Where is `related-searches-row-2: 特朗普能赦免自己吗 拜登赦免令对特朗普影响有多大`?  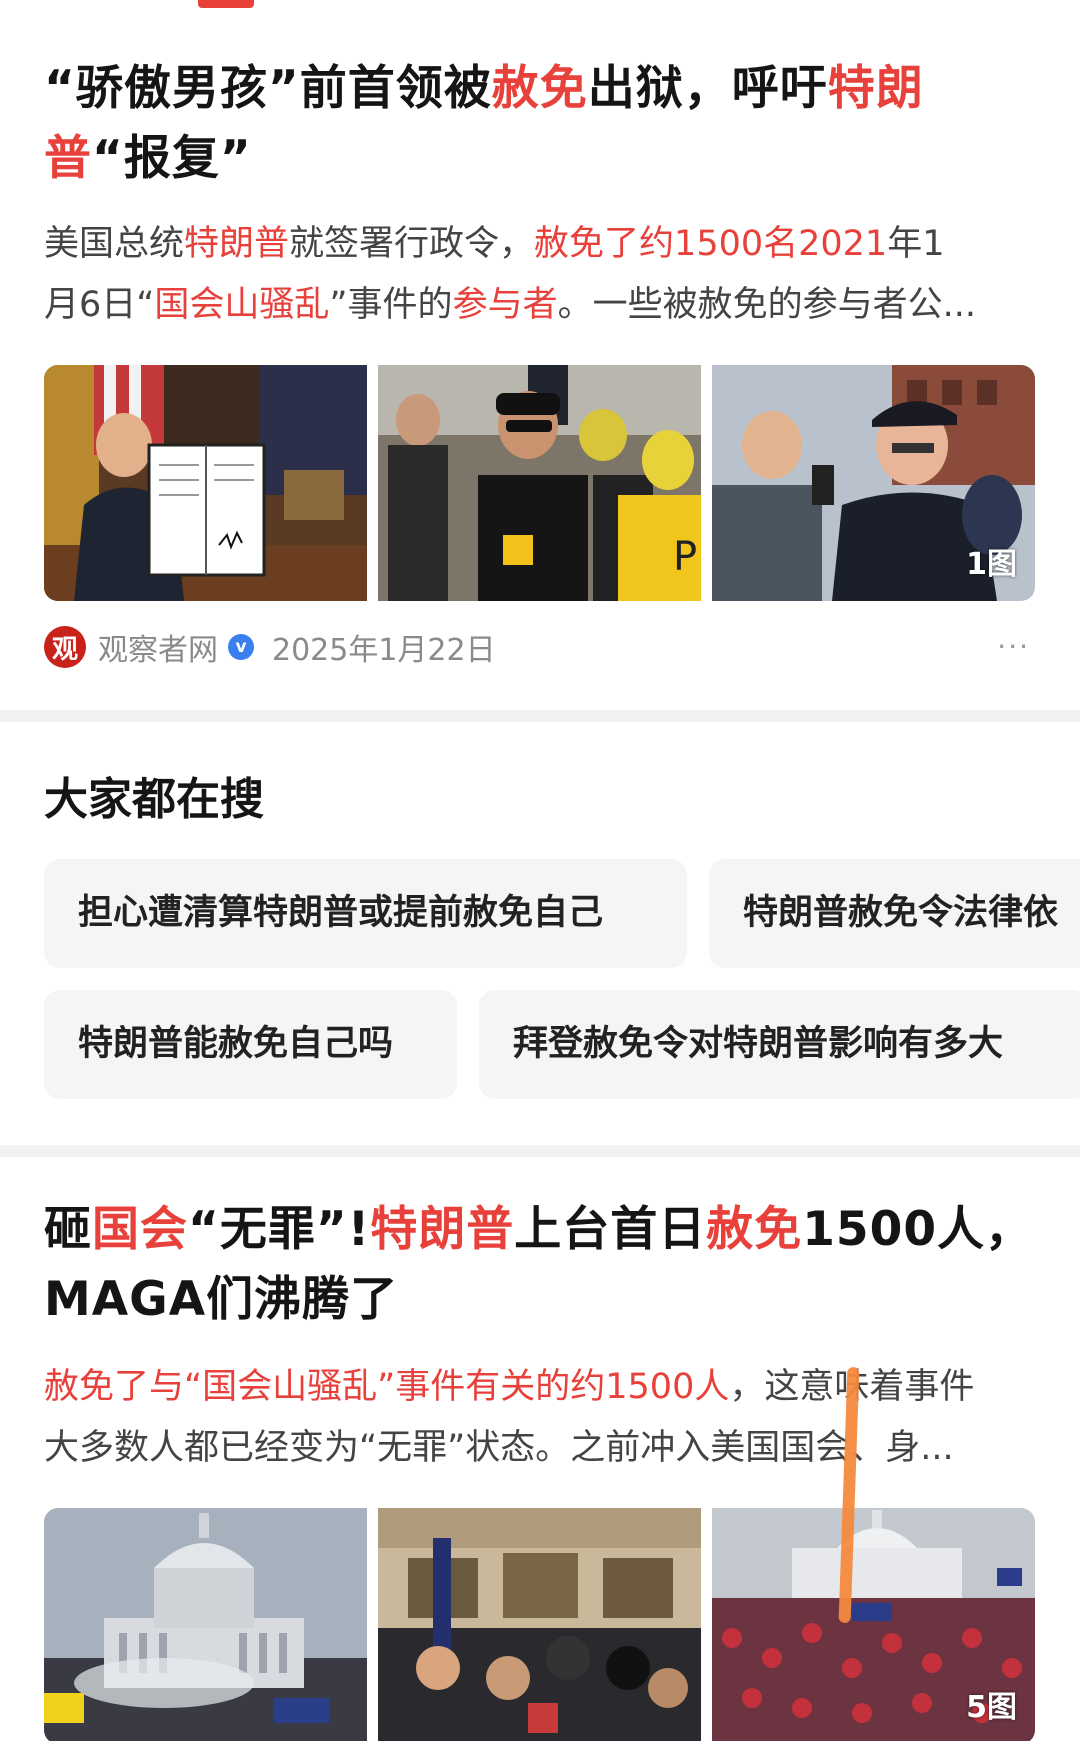
related-searches-row-2: 特朗普能赦免自己吗 拜登赦免令对特朗普影响有多大 is located at coordinates (562, 1044).